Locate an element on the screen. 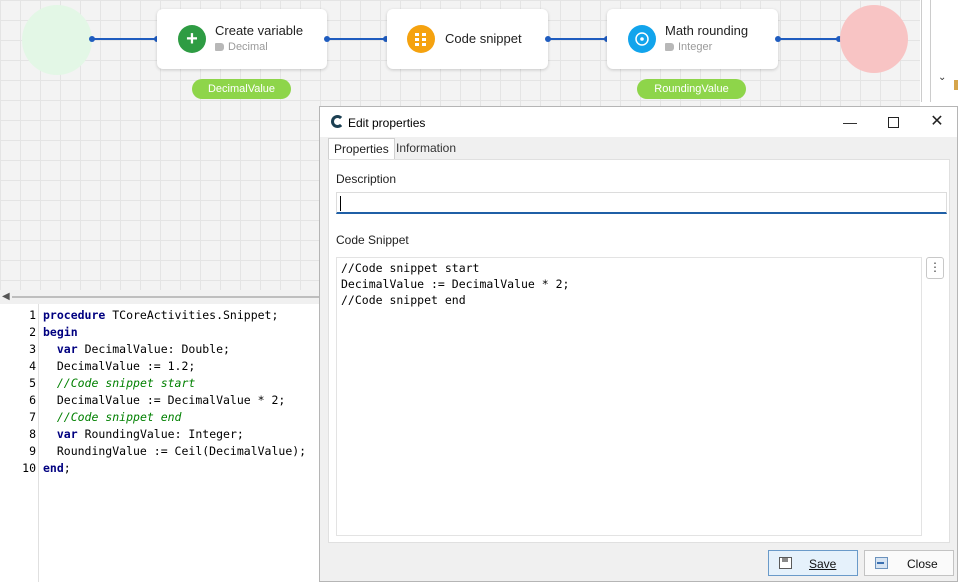 The width and height of the screenshot is (958, 582). code-line: 3 var DecimalValue: Double; is located at coordinates (160, 349).